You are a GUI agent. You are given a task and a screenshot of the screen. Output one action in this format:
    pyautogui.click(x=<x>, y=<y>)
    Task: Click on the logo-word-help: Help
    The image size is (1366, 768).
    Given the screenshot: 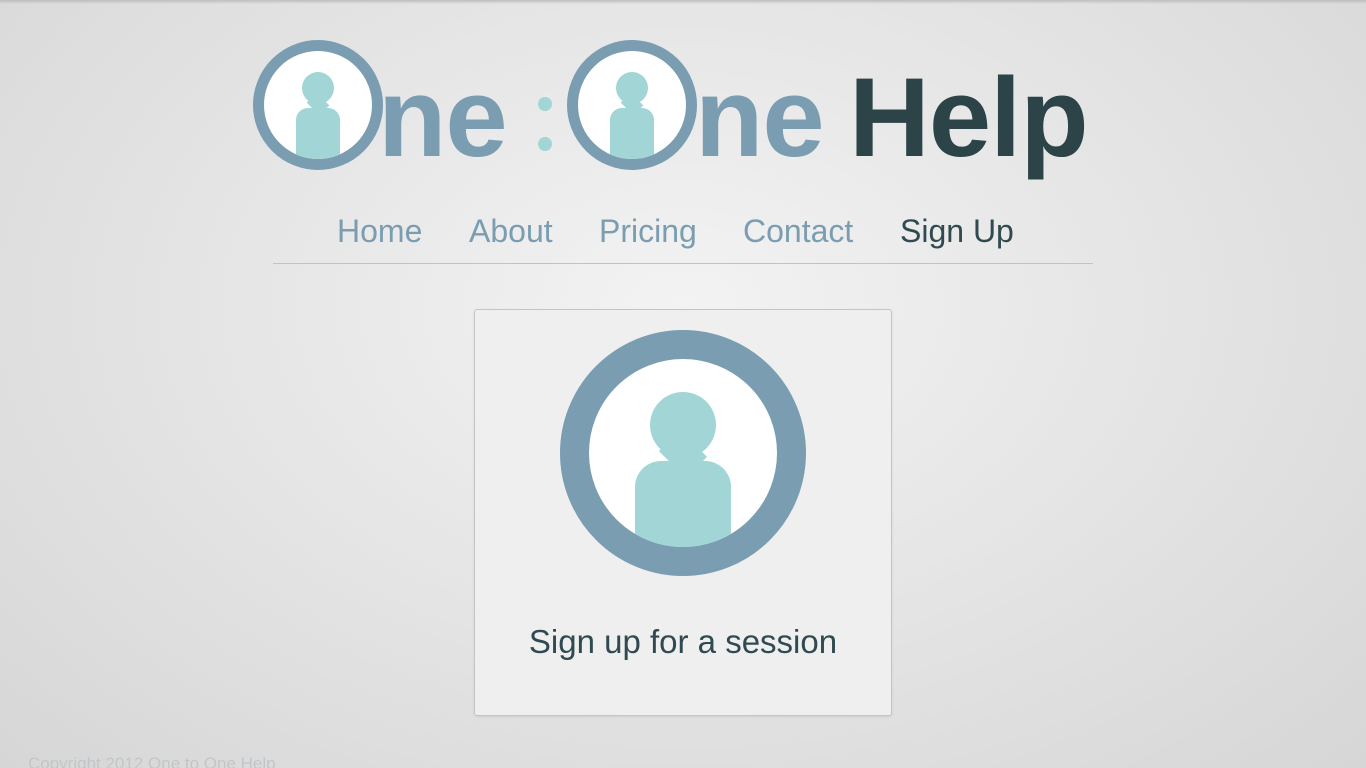 What is the action you would take?
    pyautogui.click(x=969, y=117)
    